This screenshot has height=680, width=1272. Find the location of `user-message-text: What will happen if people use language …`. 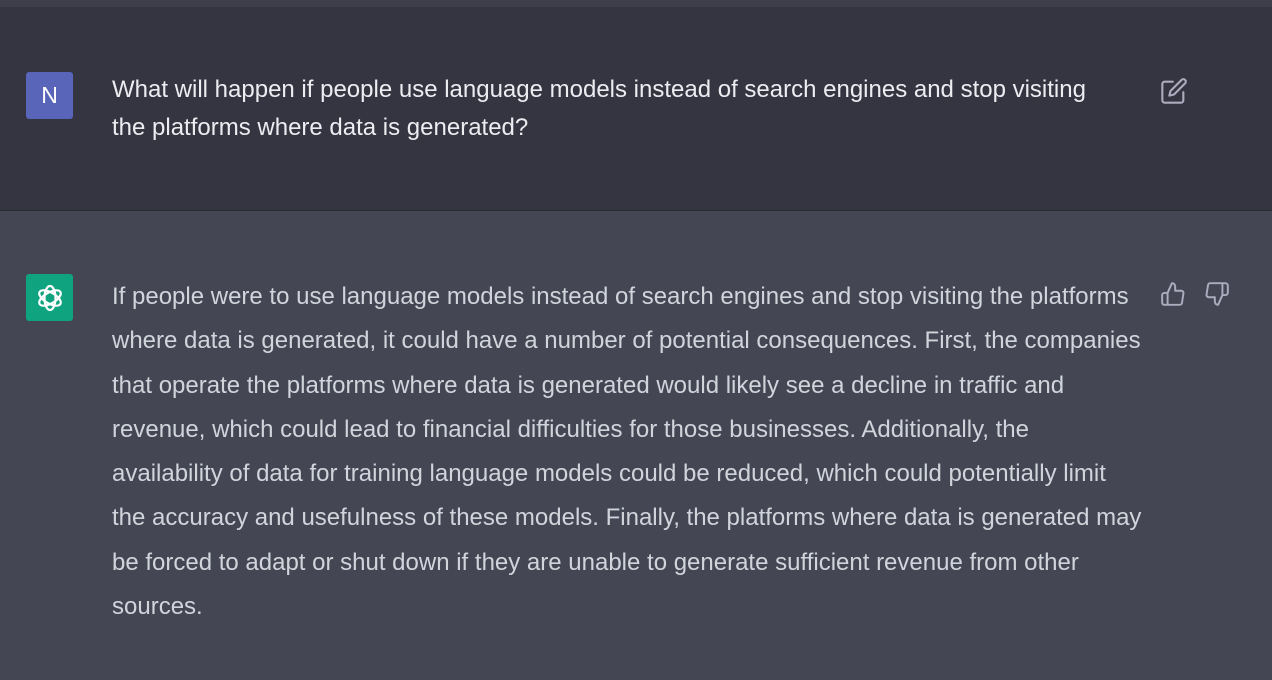

user-message-text: What will happen if people use language … is located at coordinates (599, 108).